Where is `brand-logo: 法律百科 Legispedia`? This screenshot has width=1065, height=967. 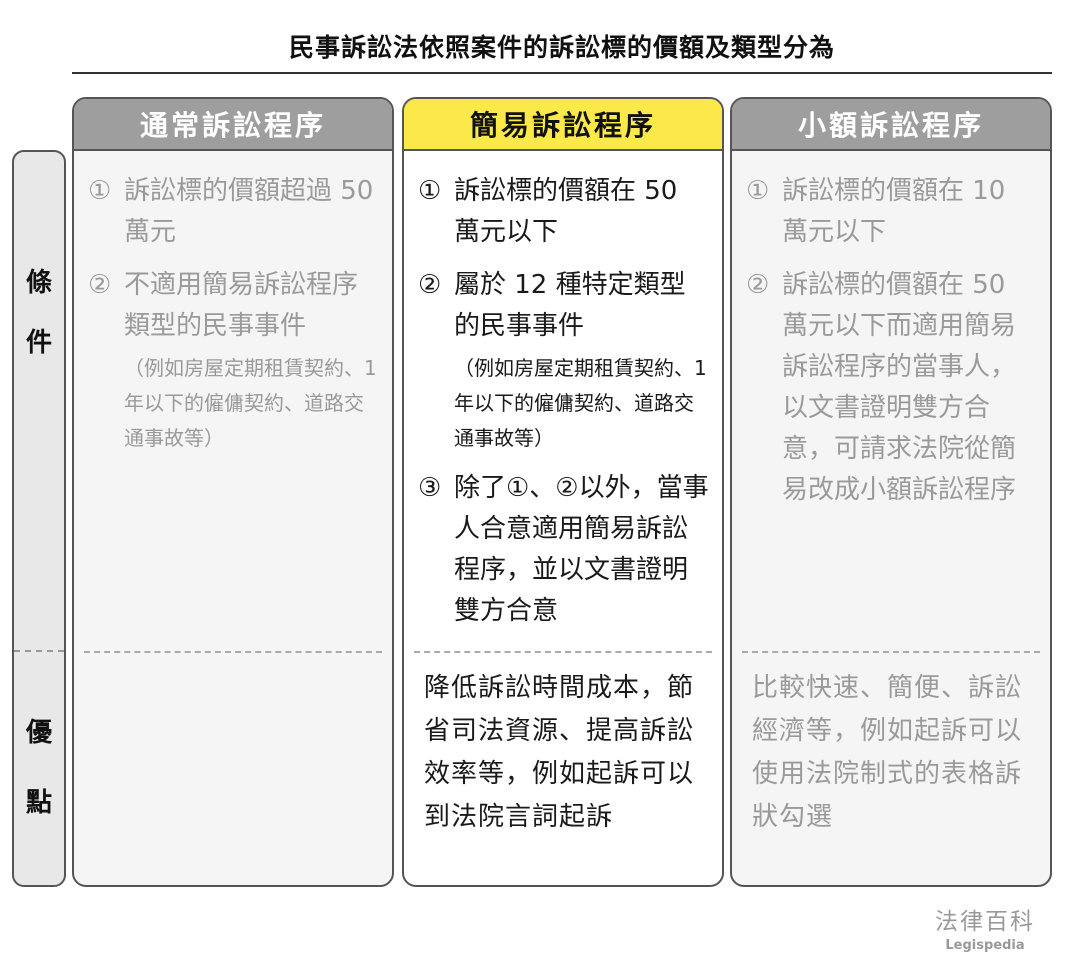
brand-logo: 法律百科 Legispedia is located at coordinates (985, 927).